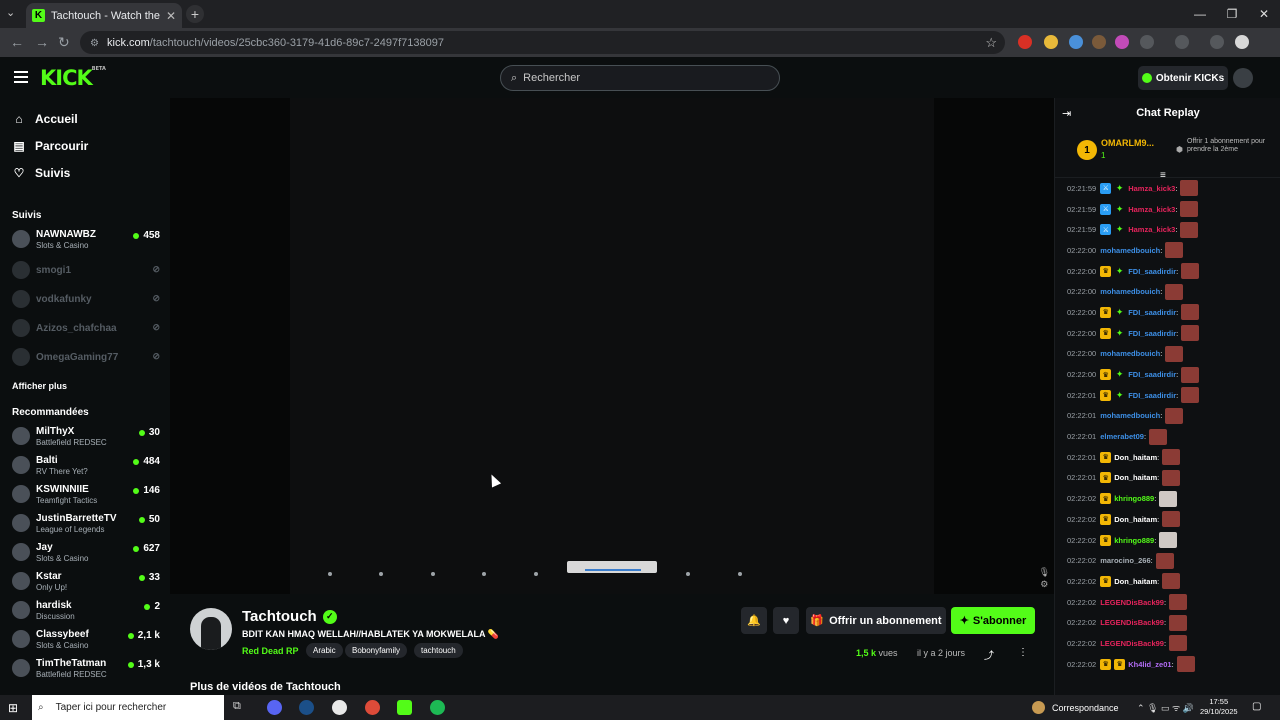  Describe the element at coordinates (10, 12) in the screenshot. I see `tab-search-icon: ⌄` at that location.